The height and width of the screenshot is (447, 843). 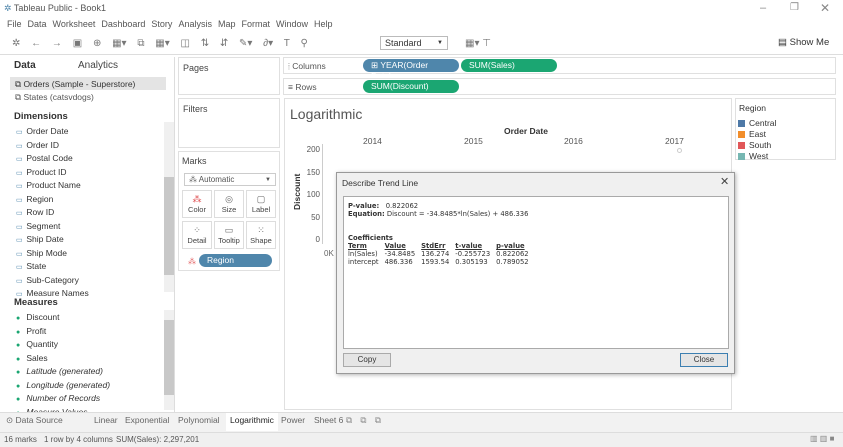 I want to click on dialog-close-icon: ✕, so click(x=724, y=181).